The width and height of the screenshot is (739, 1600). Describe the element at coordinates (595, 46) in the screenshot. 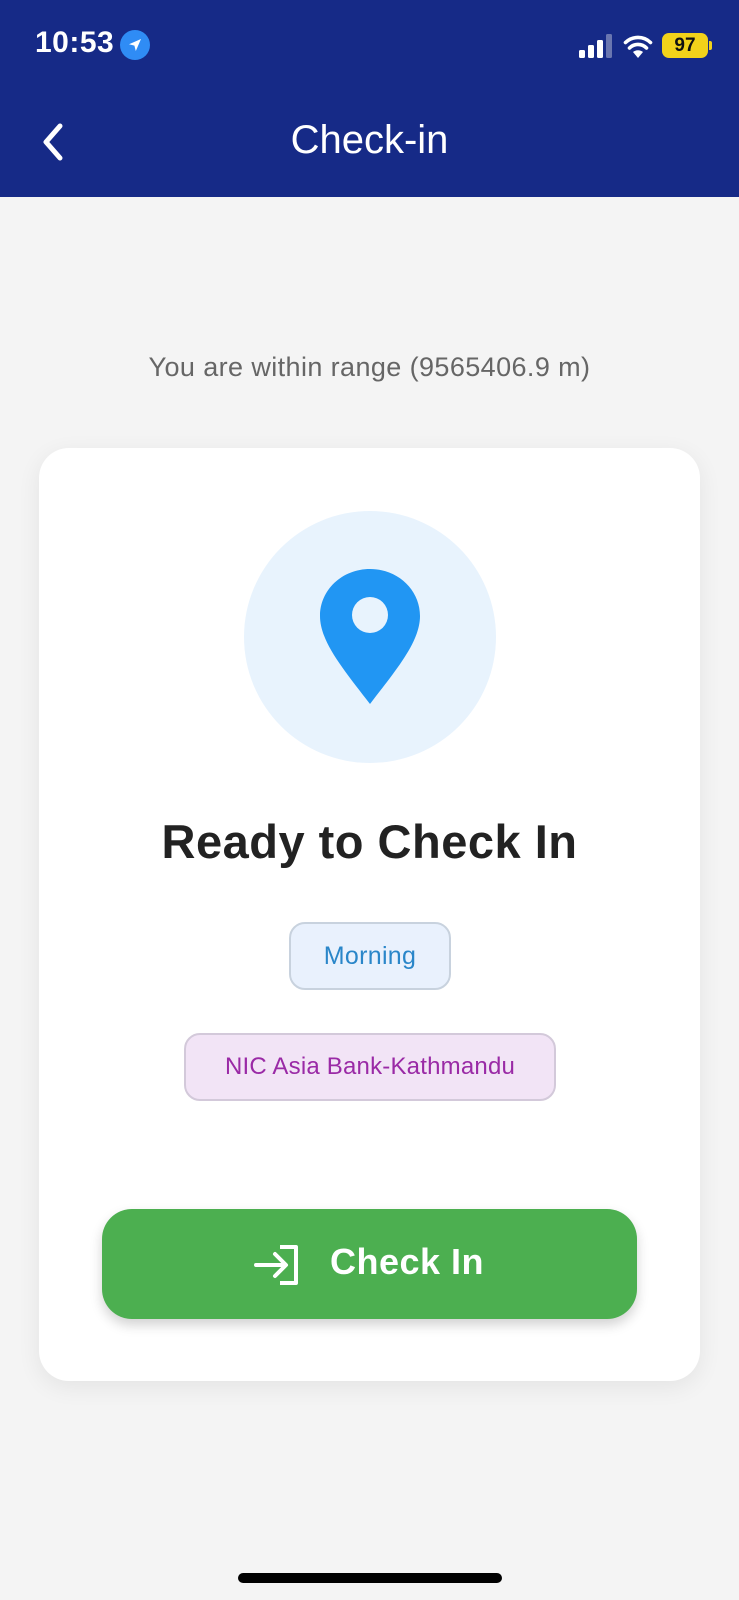

I see `cellular-signal-icon` at that location.